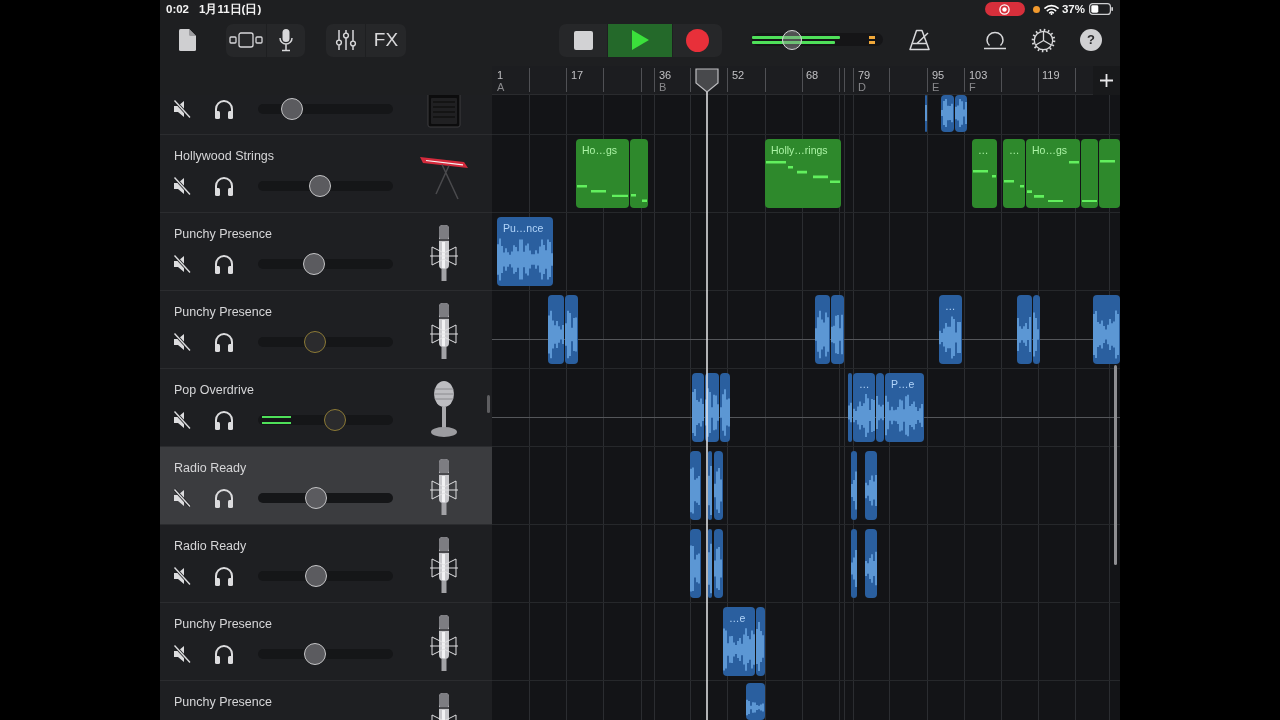 The image size is (1280, 720). I want to click on status-time: 0:02, so click(178, 9).